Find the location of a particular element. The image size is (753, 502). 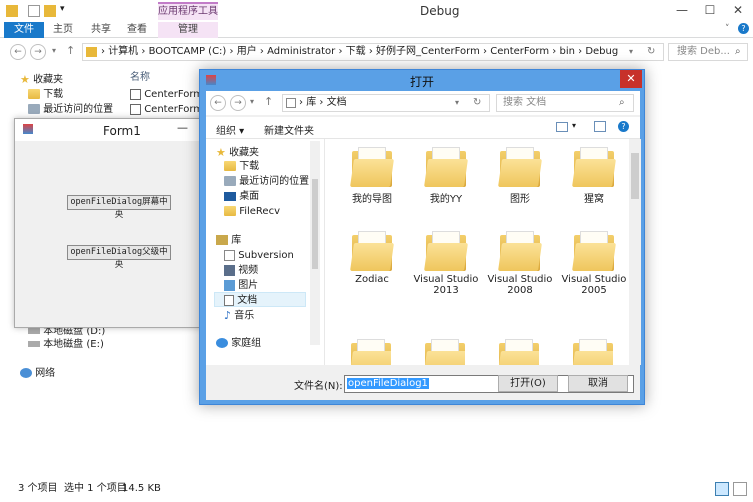

tab-view: 查看 is located at coordinates (137, 30).